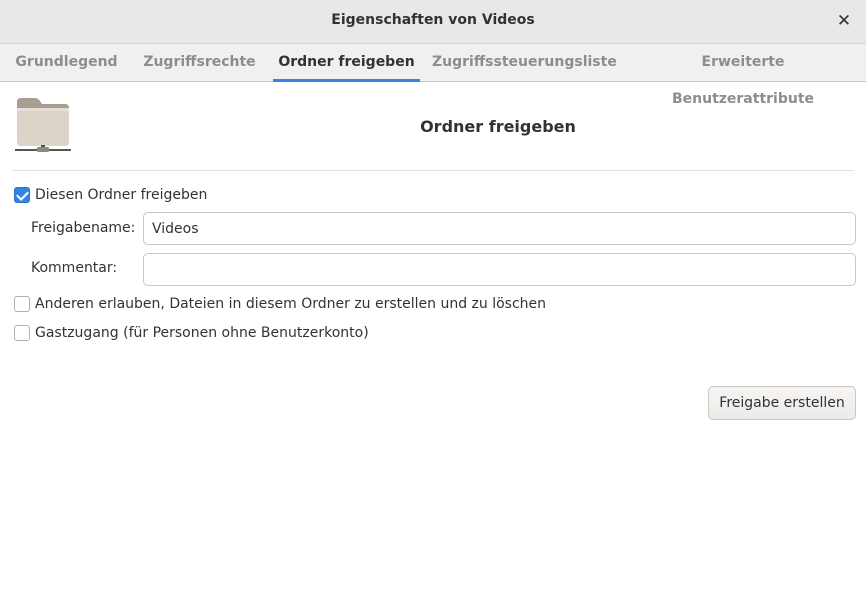 The height and width of the screenshot is (612, 866). What do you see at coordinates (22, 333) in the screenshot?
I see `guest-access-checkbox` at bounding box center [22, 333].